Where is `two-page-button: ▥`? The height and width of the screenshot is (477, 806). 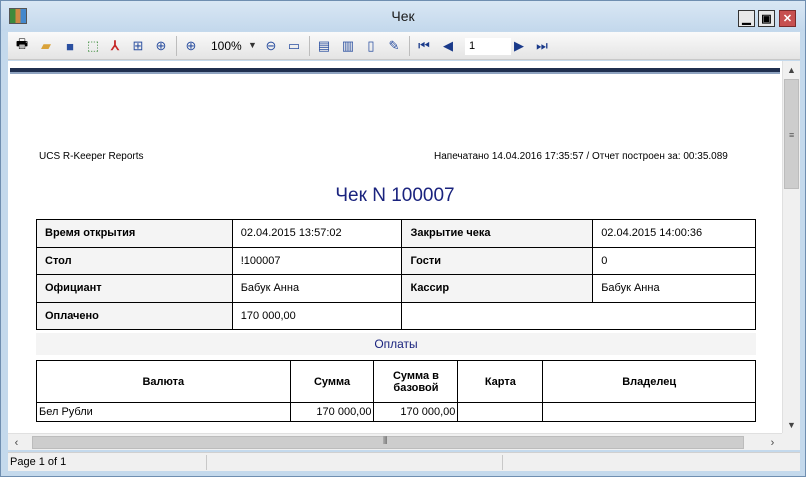
two-page-button: ▥ is located at coordinates (348, 46).